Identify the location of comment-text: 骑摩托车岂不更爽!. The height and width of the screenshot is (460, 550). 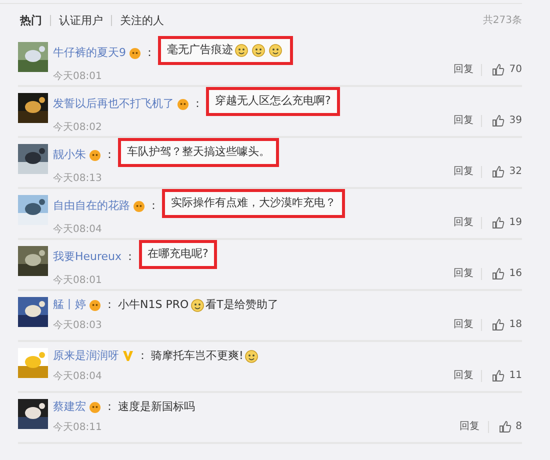
(197, 356).